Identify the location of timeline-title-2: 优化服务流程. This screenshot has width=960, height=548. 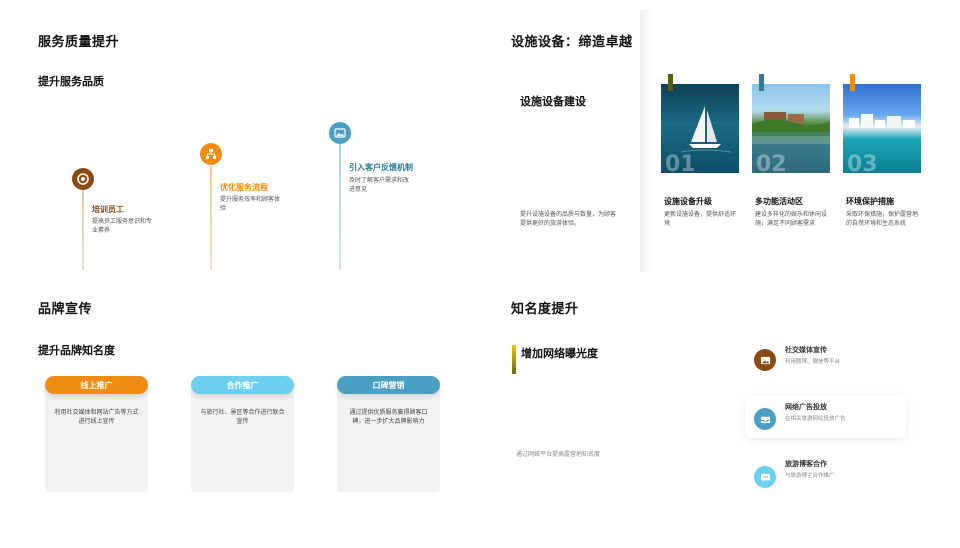
(244, 187).